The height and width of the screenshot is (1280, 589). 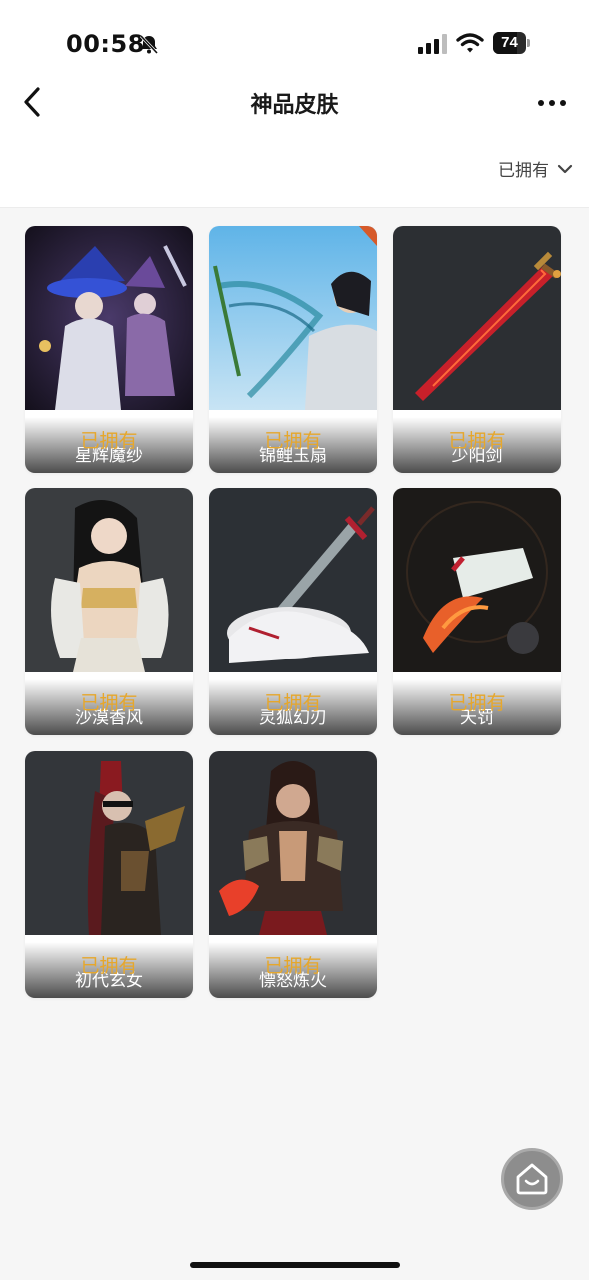 I want to click on home-indicator, so click(x=295, y=1265).